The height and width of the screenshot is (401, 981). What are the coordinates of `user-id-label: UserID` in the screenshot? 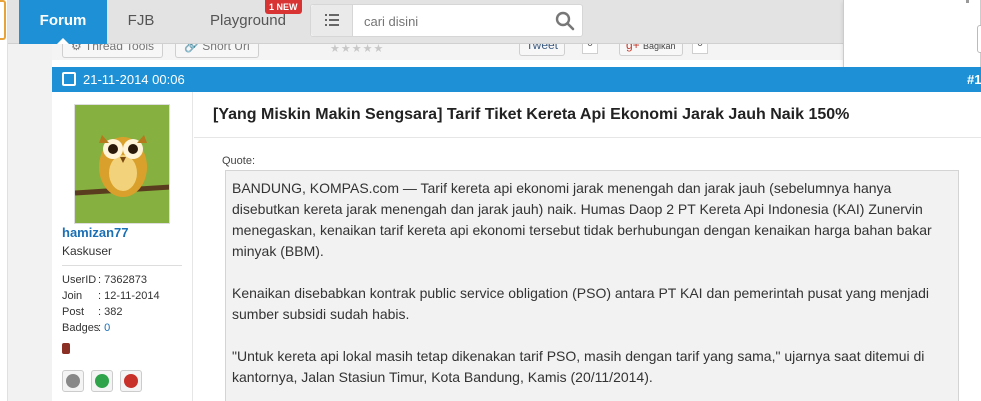 It's located at (79, 280).